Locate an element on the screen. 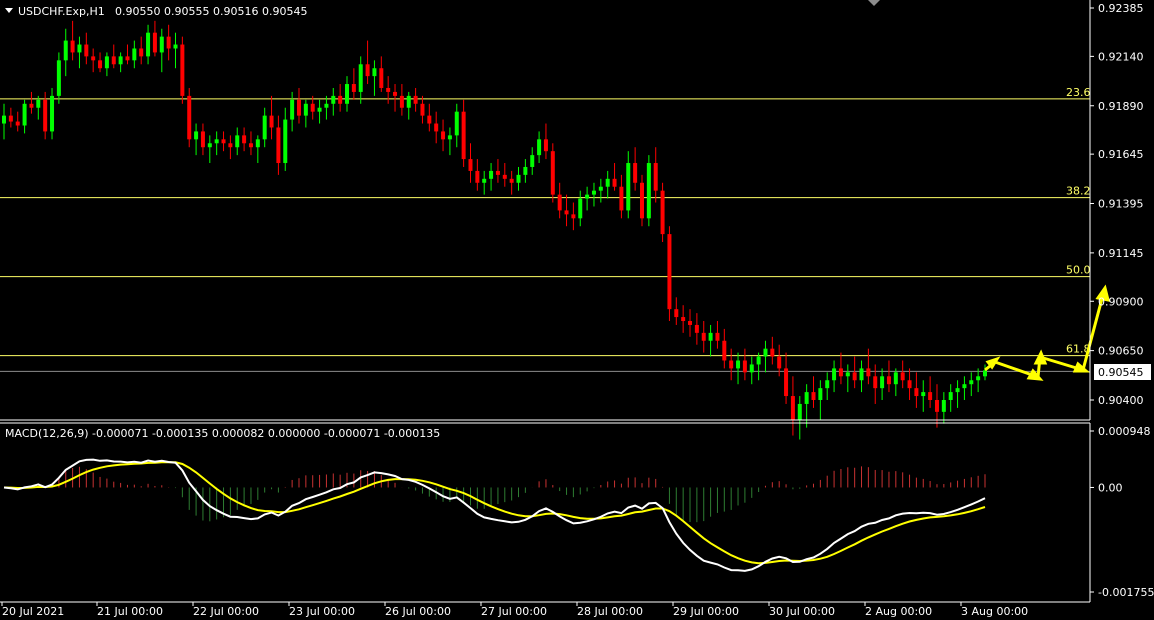 The image size is (1154, 620). macd-tick-label: 0.00 is located at coordinates (1110, 487).